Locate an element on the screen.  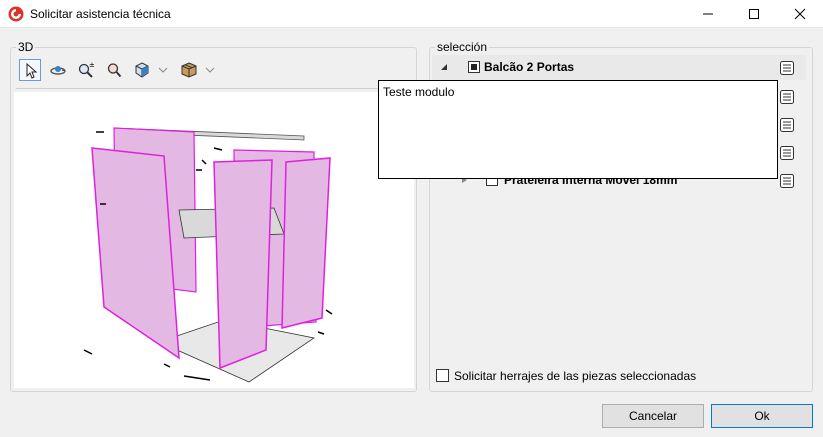
box-render-icon is located at coordinates (189, 70).